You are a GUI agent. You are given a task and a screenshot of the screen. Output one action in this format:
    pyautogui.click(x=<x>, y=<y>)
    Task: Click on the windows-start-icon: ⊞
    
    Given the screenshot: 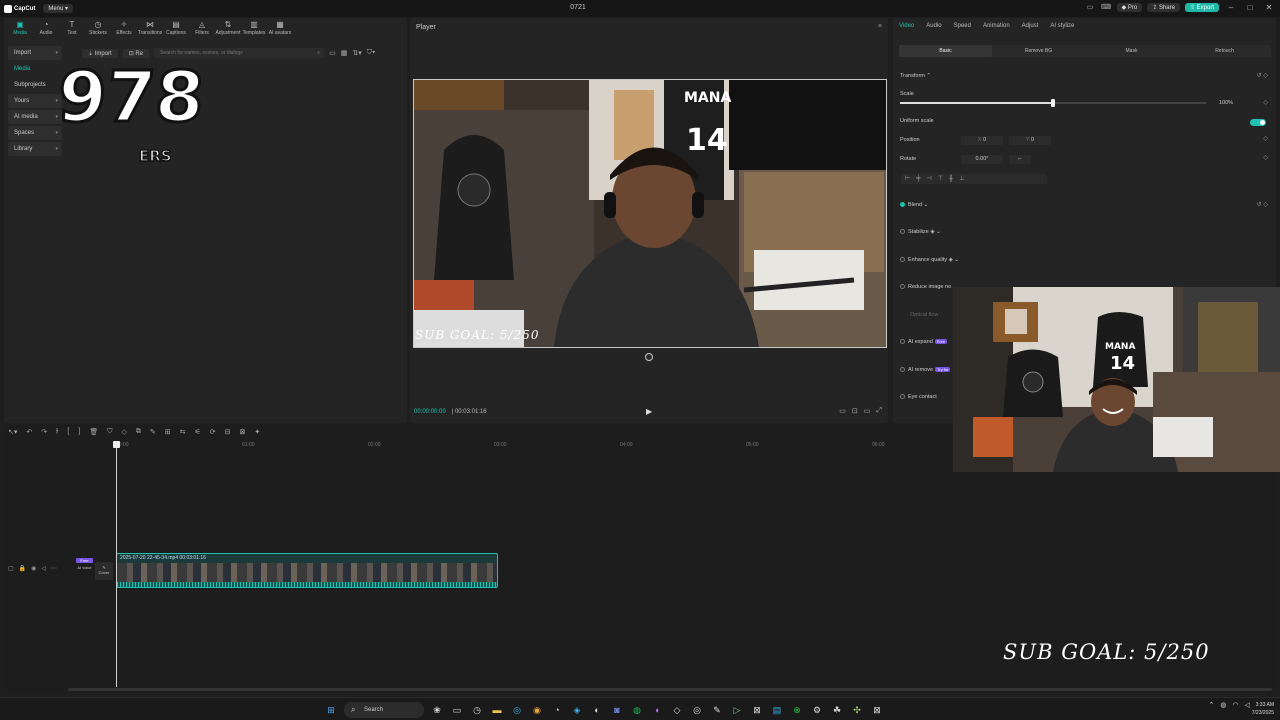 What is the action you would take?
    pyautogui.click(x=331, y=710)
    